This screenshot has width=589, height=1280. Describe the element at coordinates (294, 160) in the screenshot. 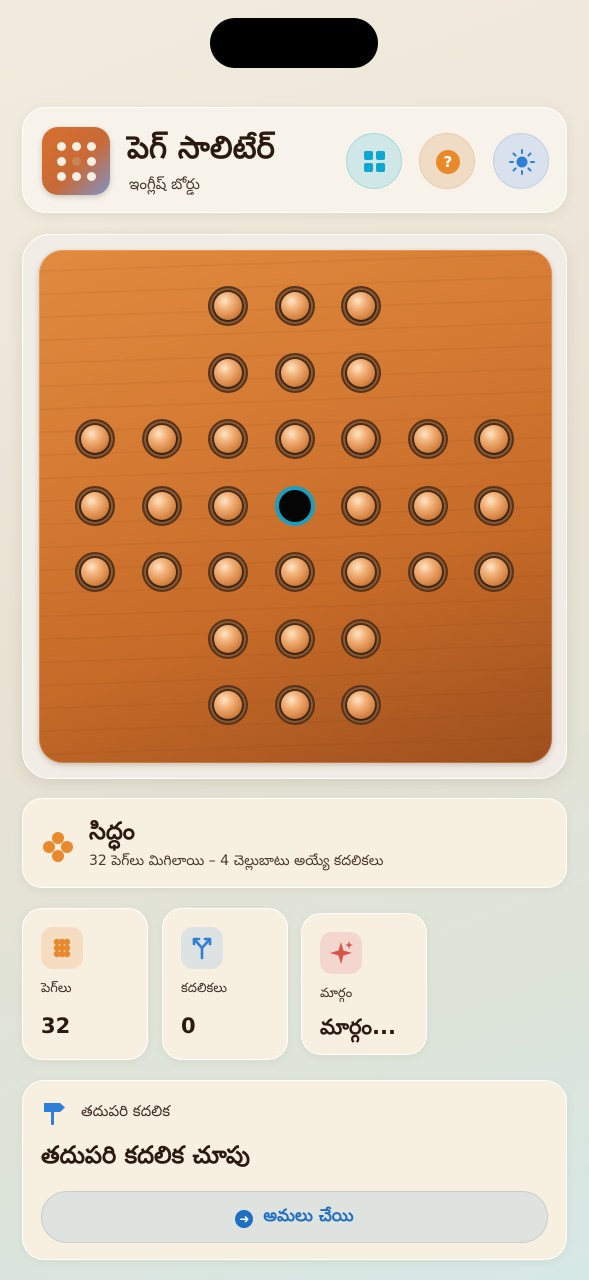

I see `app-header: పెగ్ సాలిటేర్ ఇంగ్లీష్ బోర్డు ?` at that location.